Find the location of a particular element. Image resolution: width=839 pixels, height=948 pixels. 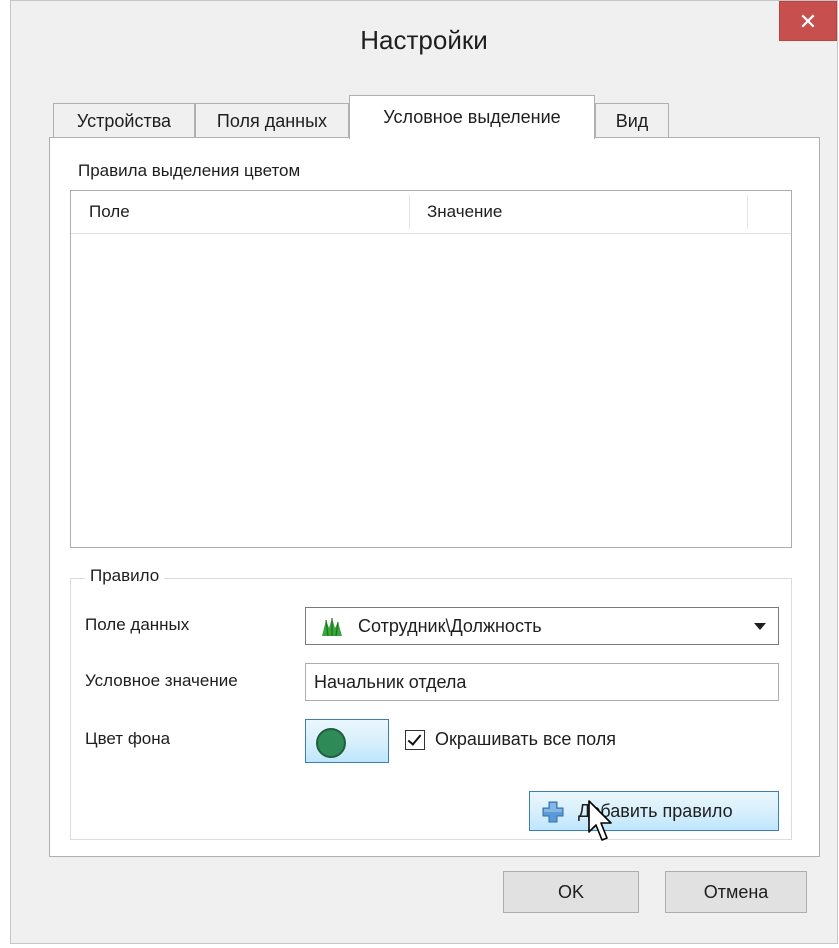

title-bar: Настройки ✕ is located at coordinates (424, 37).